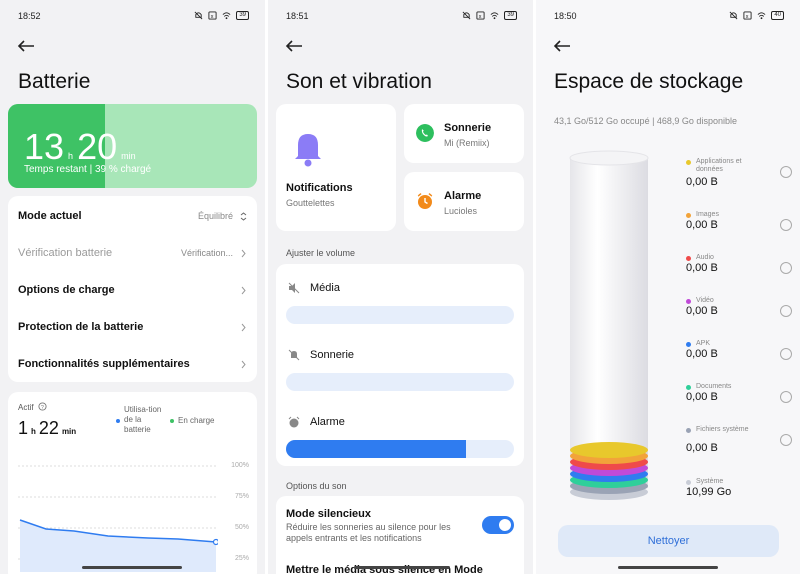 The height and width of the screenshot is (574, 800). I want to click on ringtone-subtitle: Mi (Remiix), so click(467, 143).